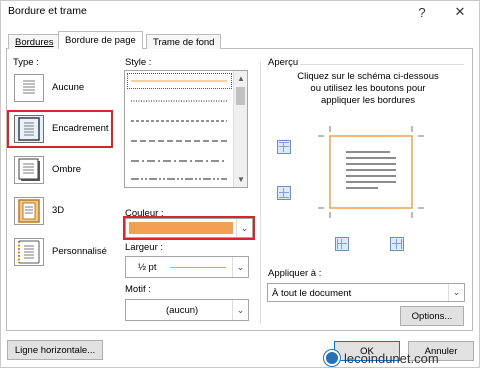 Image resolution: width=480 pixels, height=368 pixels. What do you see at coordinates (68, 87) in the screenshot?
I see `type-aucune-label: Aucune` at bounding box center [68, 87].